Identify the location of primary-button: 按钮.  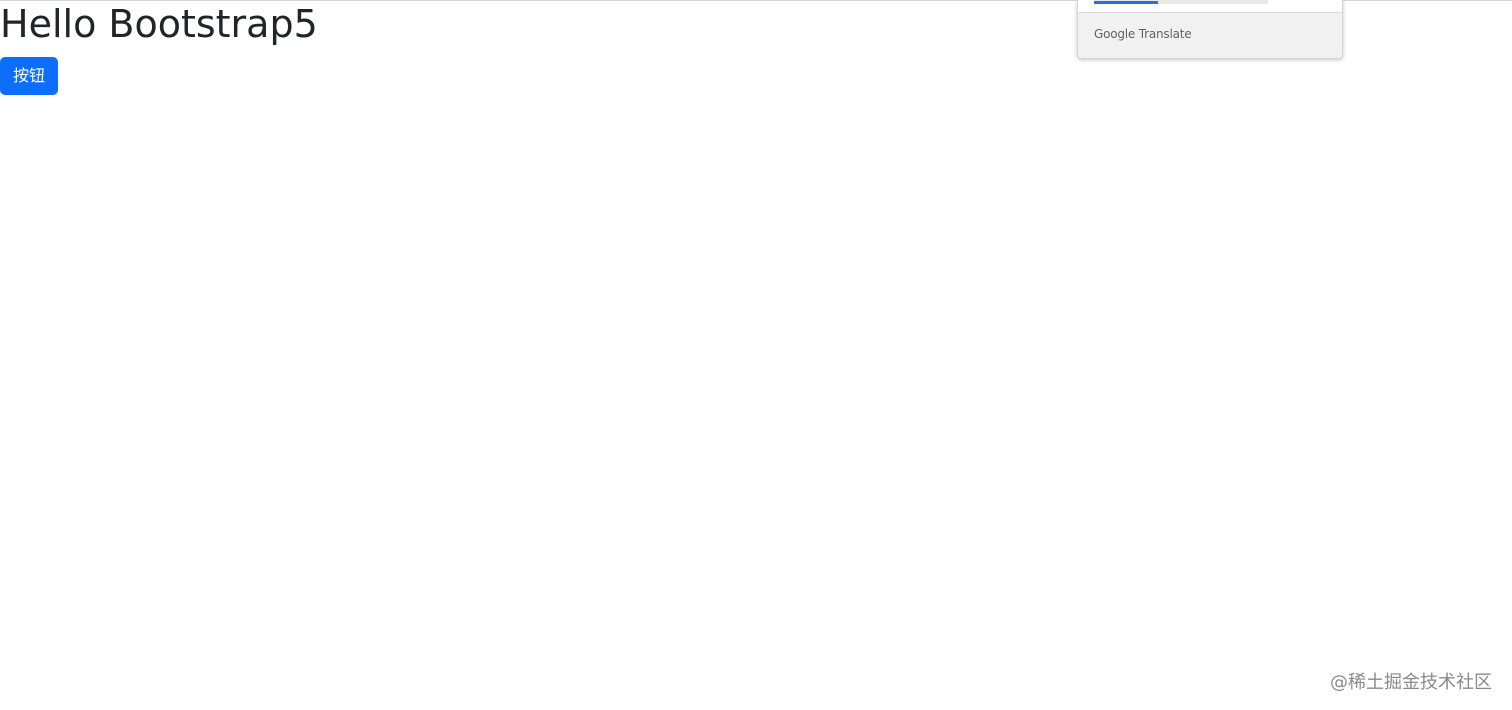
(29, 76).